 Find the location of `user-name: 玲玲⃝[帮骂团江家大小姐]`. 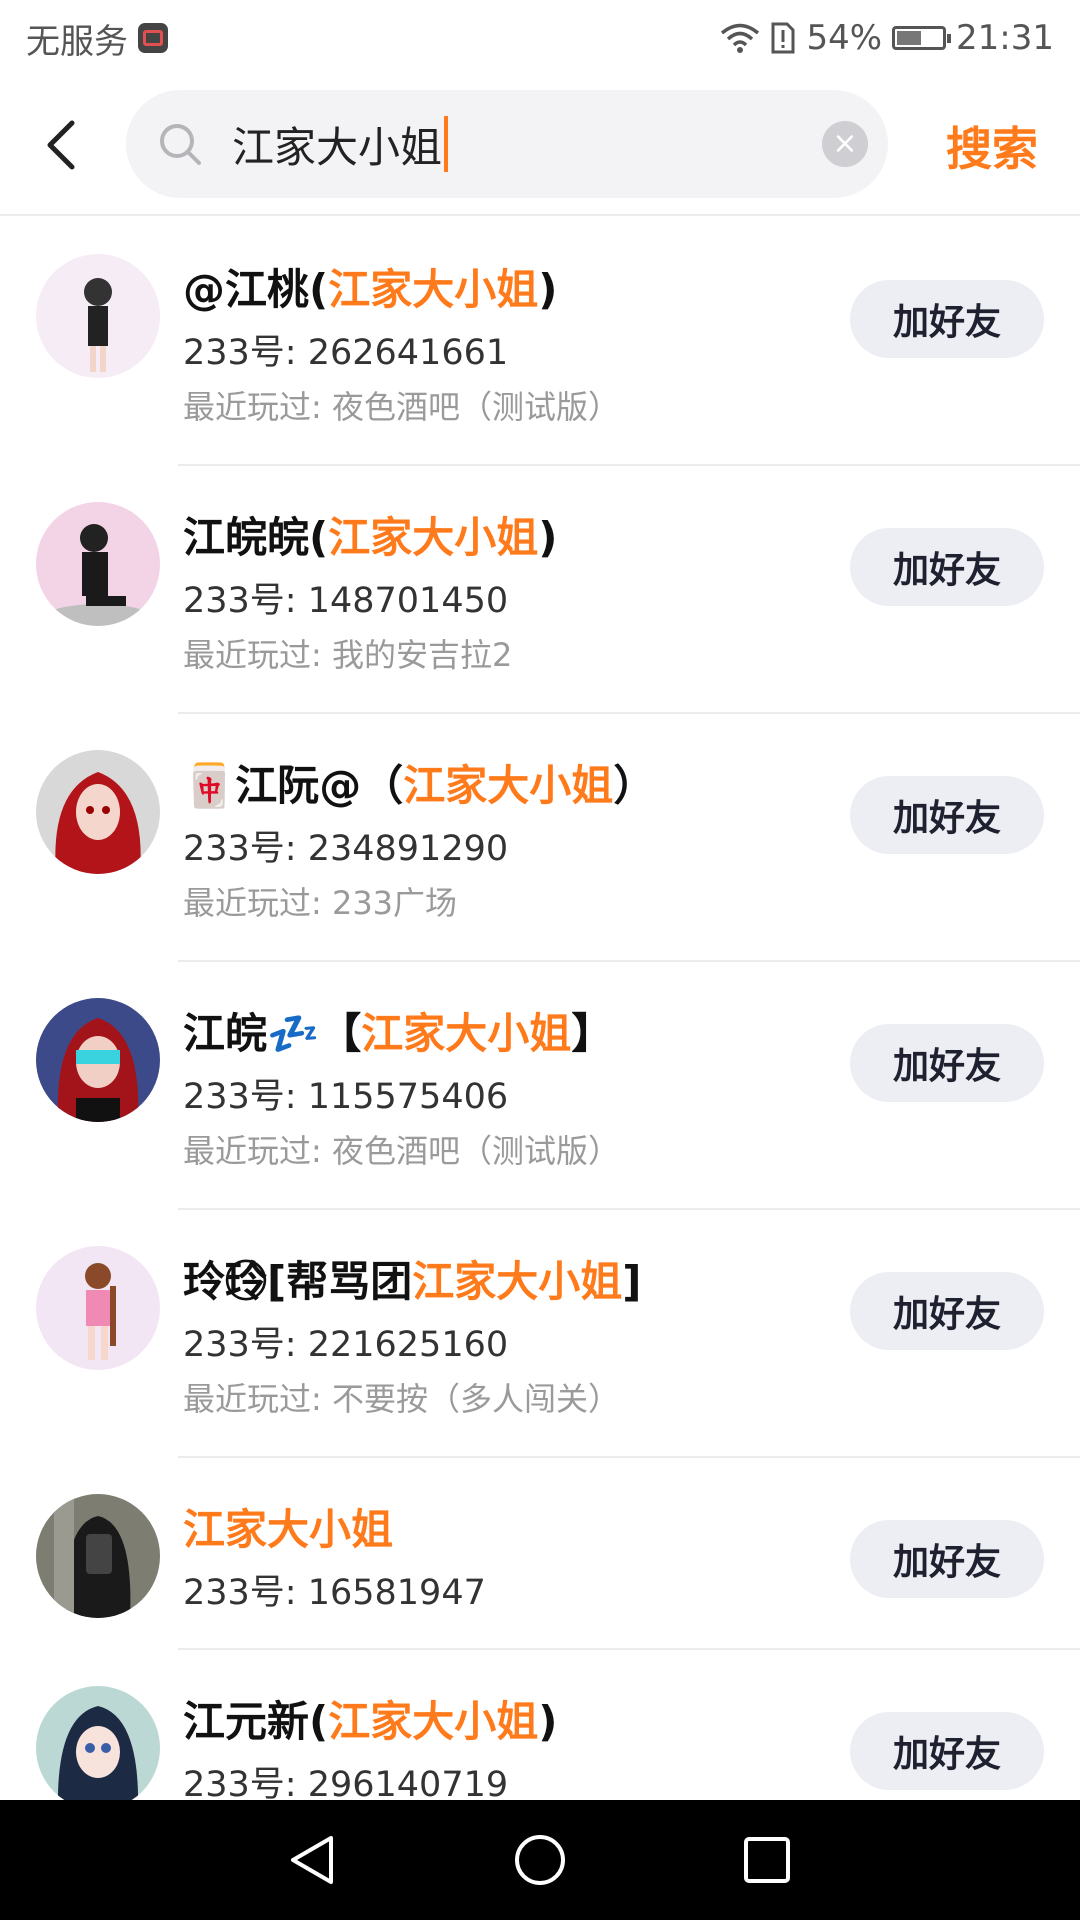

user-name: 玲玲⃝[帮骂团江家大小姐] is located at coordinates (412, 1281).